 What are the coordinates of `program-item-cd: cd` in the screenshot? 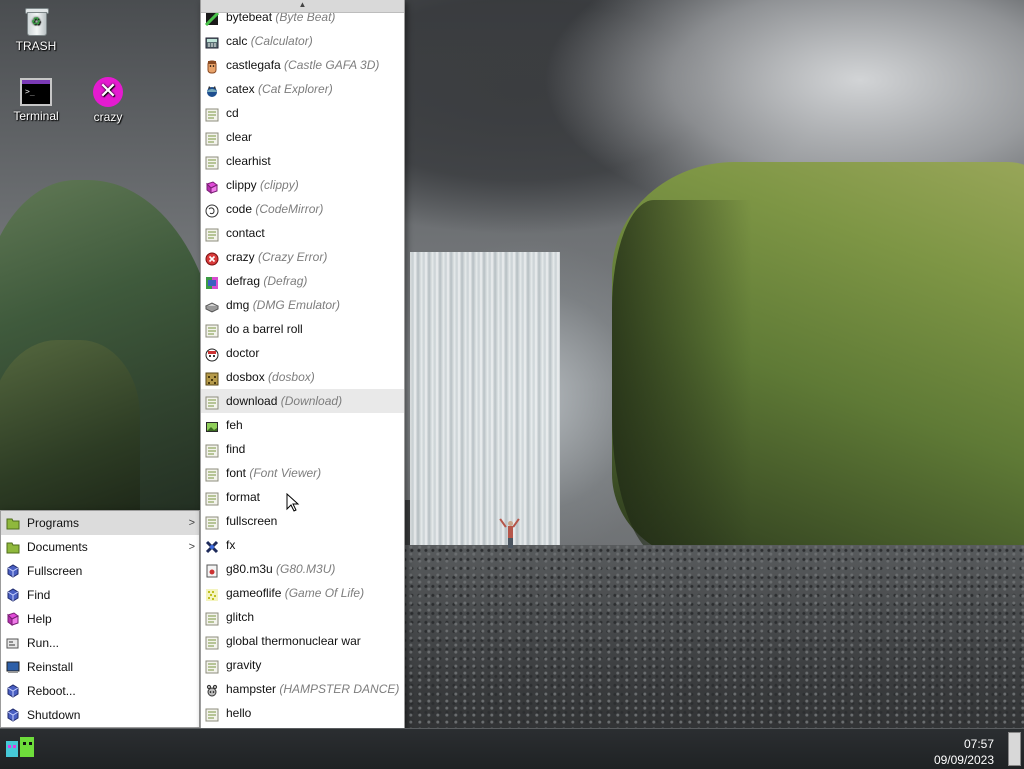 It's located at (302, 113).